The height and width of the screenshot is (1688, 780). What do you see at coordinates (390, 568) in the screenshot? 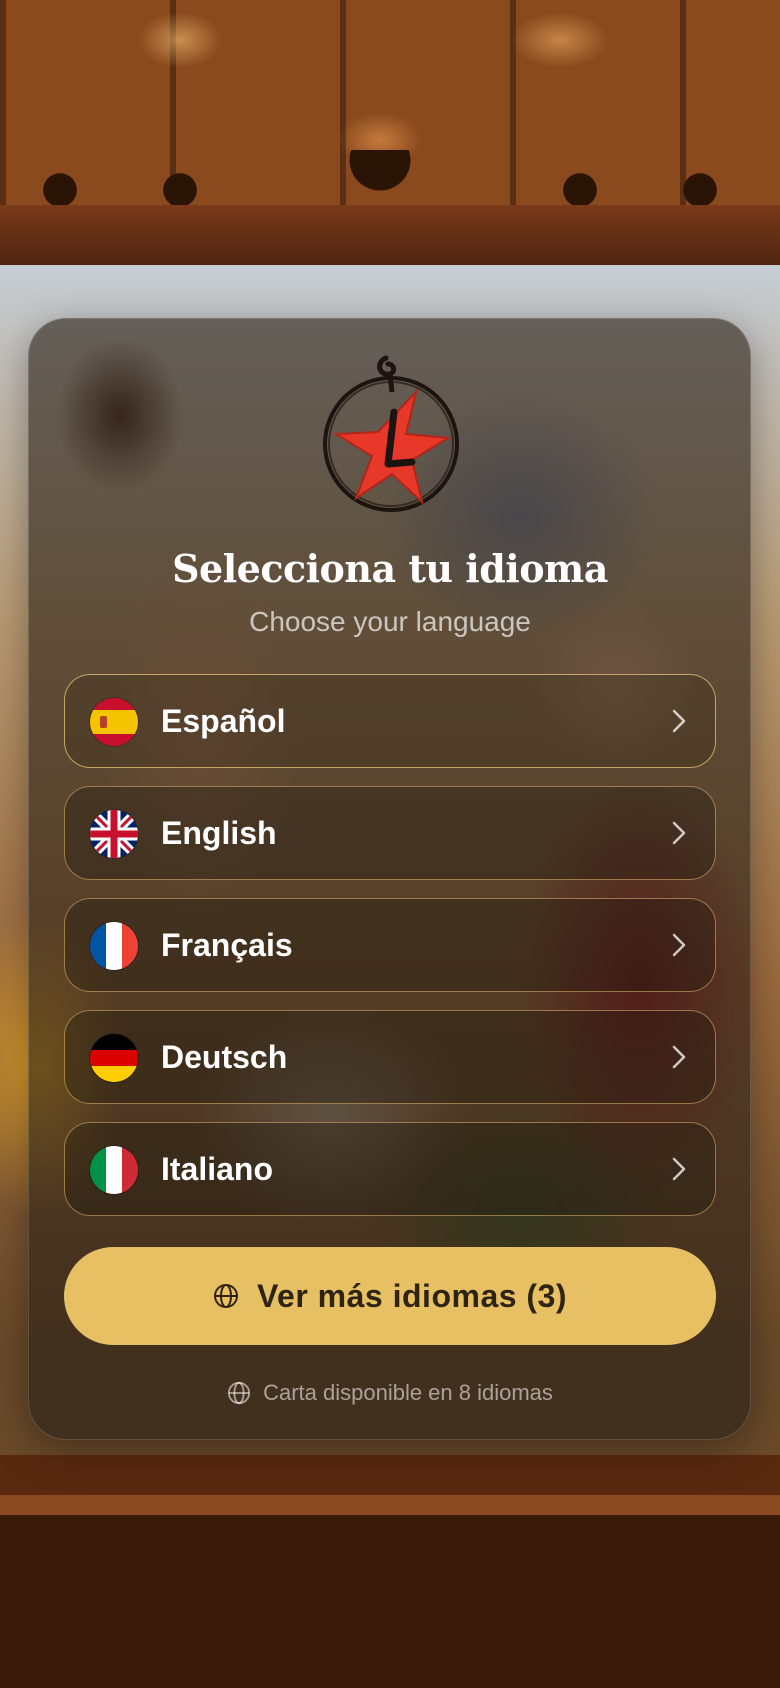
I see `page-title: Selecciona tu idioma` at bounding box center [390, 568].